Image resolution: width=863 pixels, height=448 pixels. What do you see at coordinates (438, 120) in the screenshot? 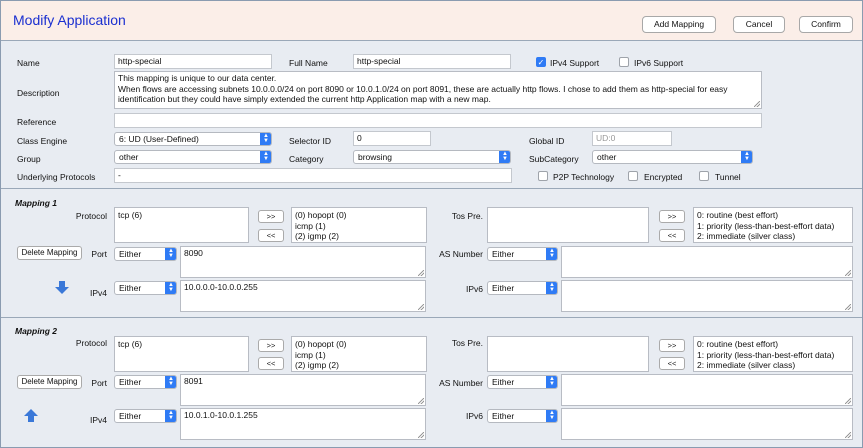
I see `reference-input` at bounding box center [438, 120].